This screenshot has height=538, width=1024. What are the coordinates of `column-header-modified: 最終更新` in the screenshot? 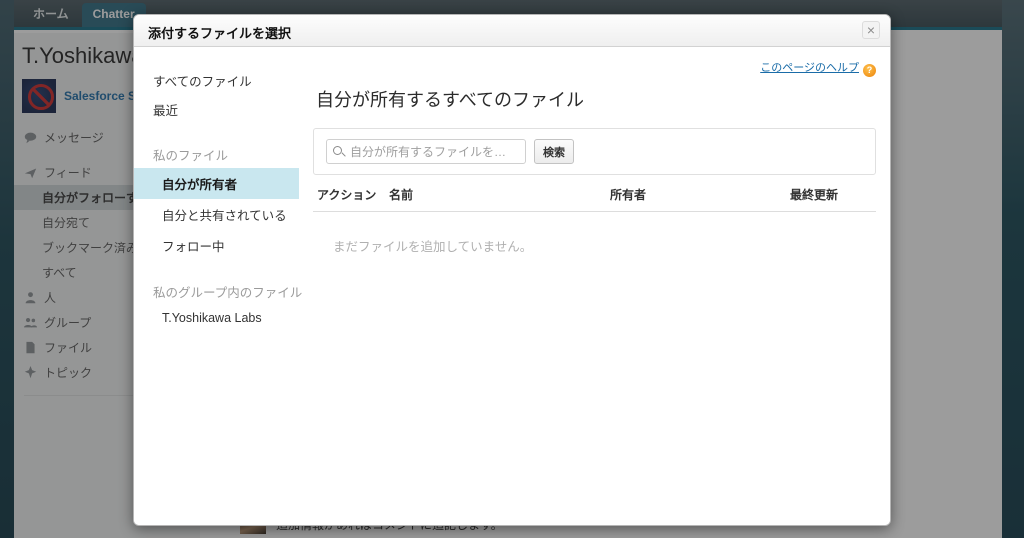 It's located at (831, 194).